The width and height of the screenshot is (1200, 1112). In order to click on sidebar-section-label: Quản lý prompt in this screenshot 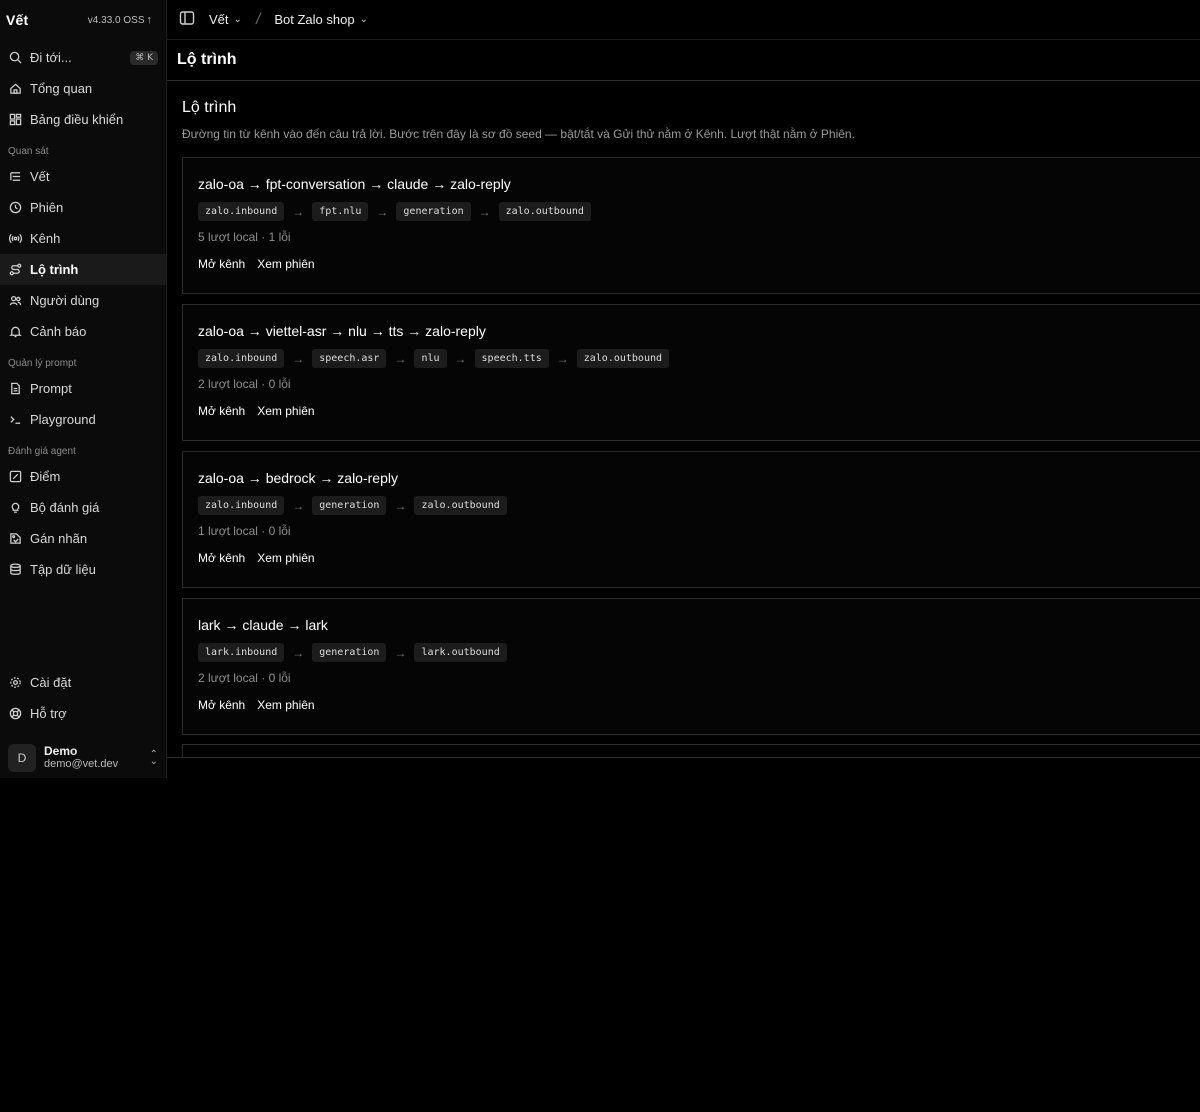, I will do `click(42, 363)`.